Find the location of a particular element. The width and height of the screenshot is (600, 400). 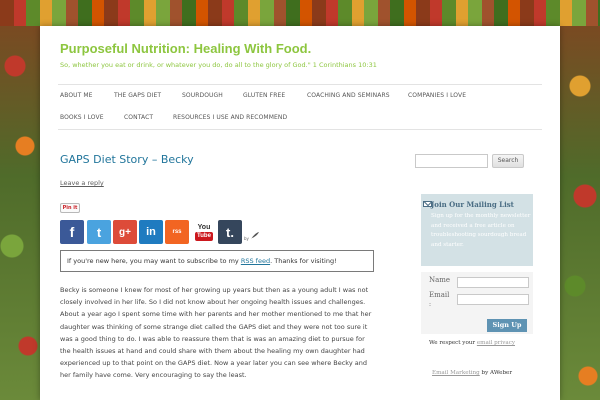

email-label-colon: : is located at coordinates (430, 304).